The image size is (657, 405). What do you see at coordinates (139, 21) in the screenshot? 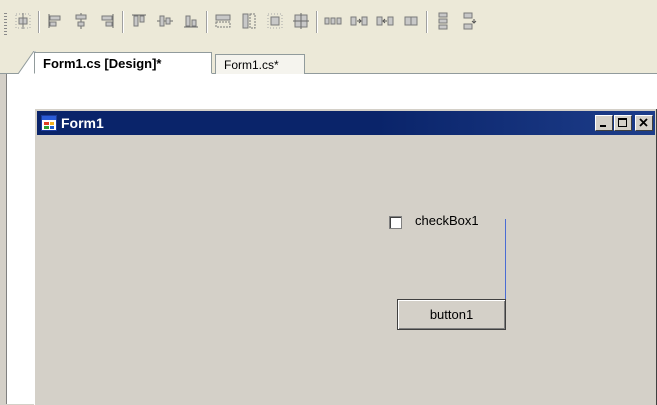
I see `align-tops-icon` at bounding box center [139, 21].